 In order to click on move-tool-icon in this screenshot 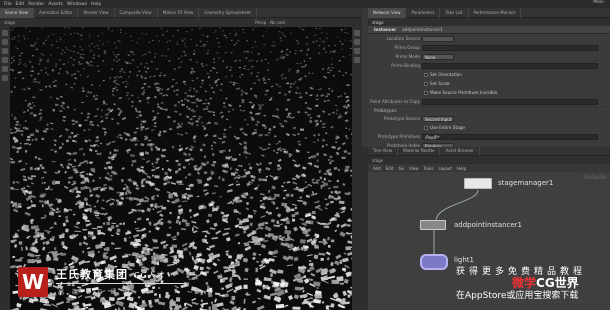, I will do `click(5, 42)`.